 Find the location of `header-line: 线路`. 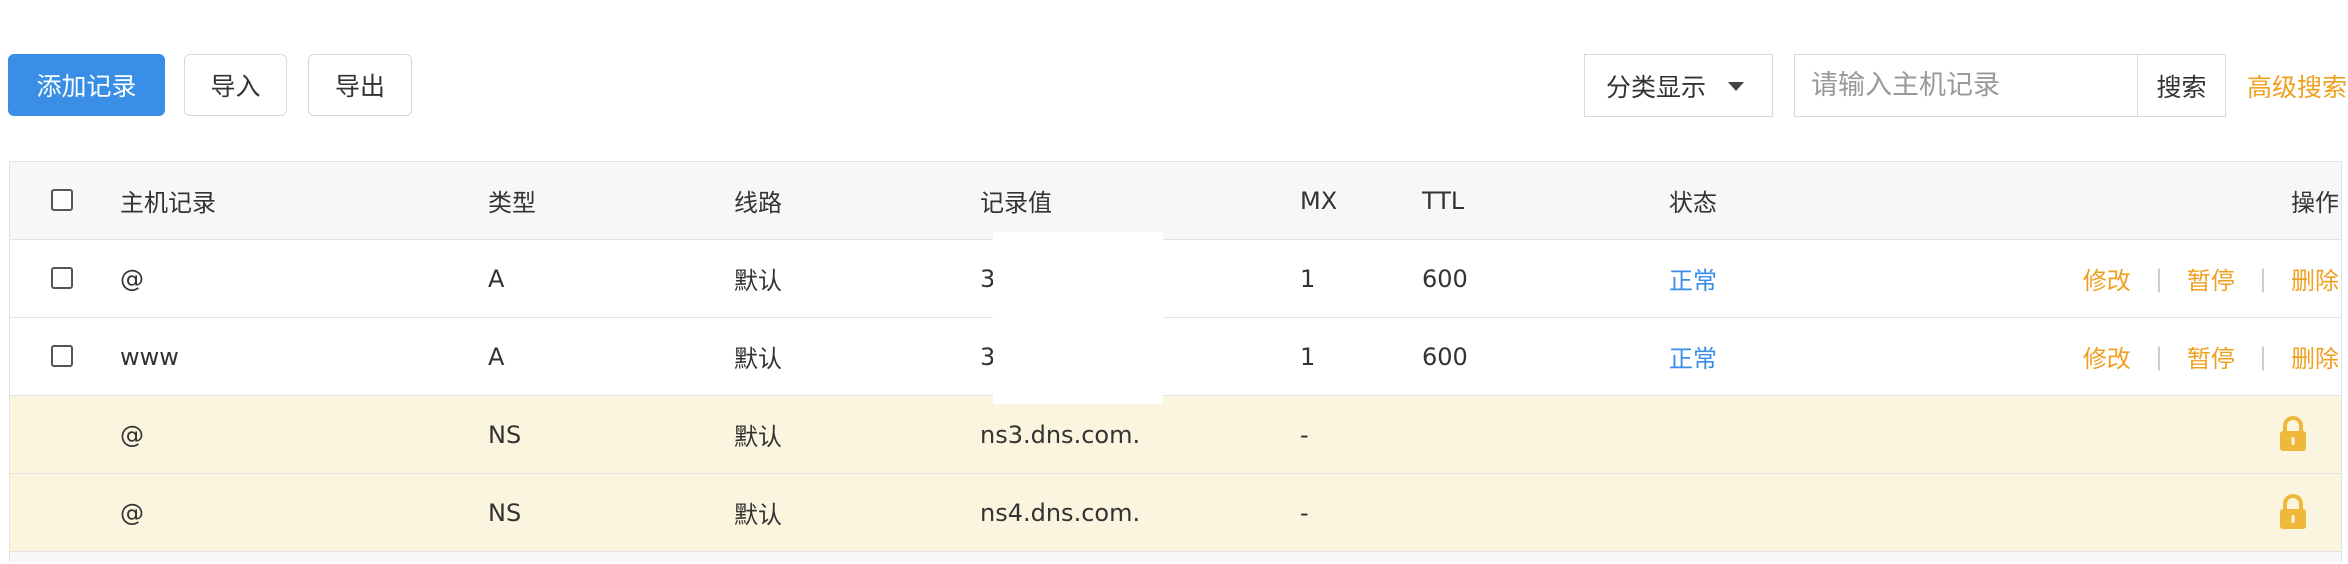

header-line: 线路 is located at coordinates (758, 203).